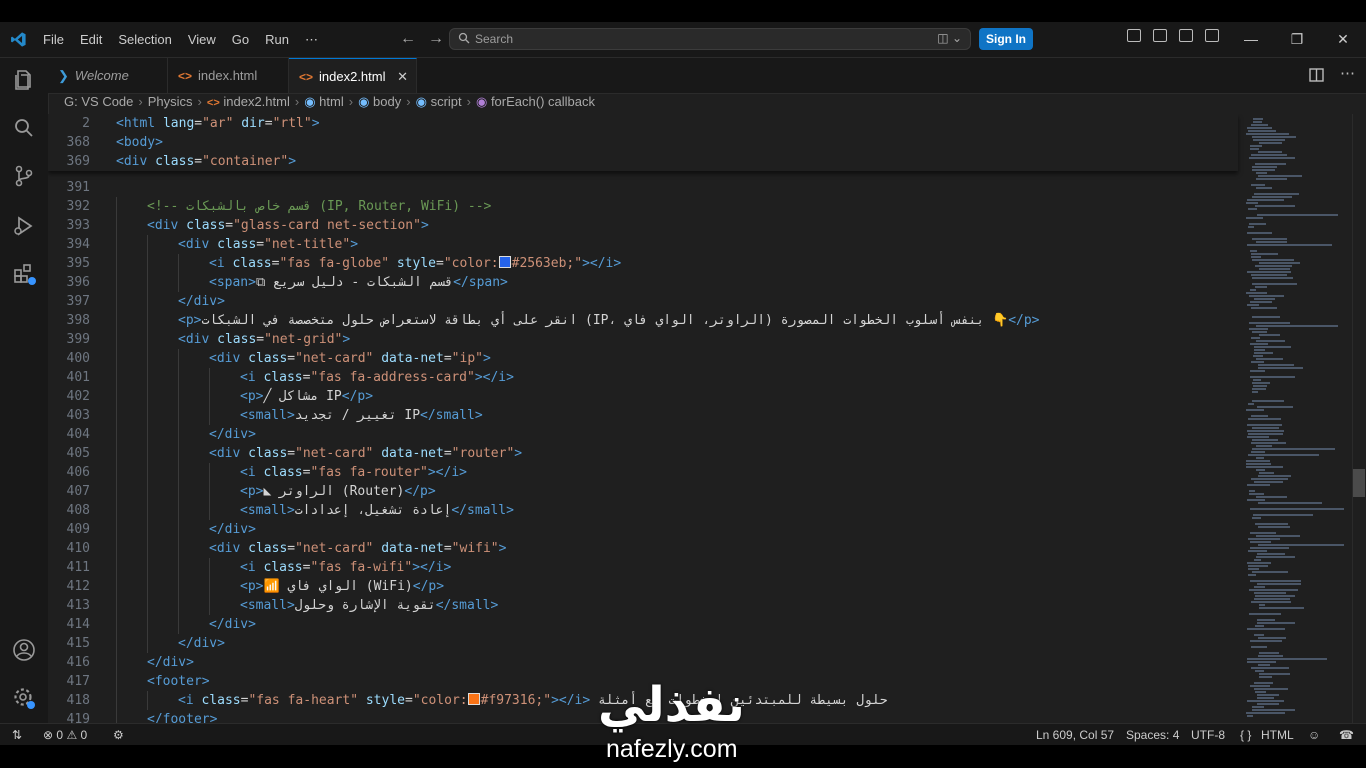  Describe the element at coordinates (408, 38) in the screenshot. I see `back-arrow-icon: ←` at that location.